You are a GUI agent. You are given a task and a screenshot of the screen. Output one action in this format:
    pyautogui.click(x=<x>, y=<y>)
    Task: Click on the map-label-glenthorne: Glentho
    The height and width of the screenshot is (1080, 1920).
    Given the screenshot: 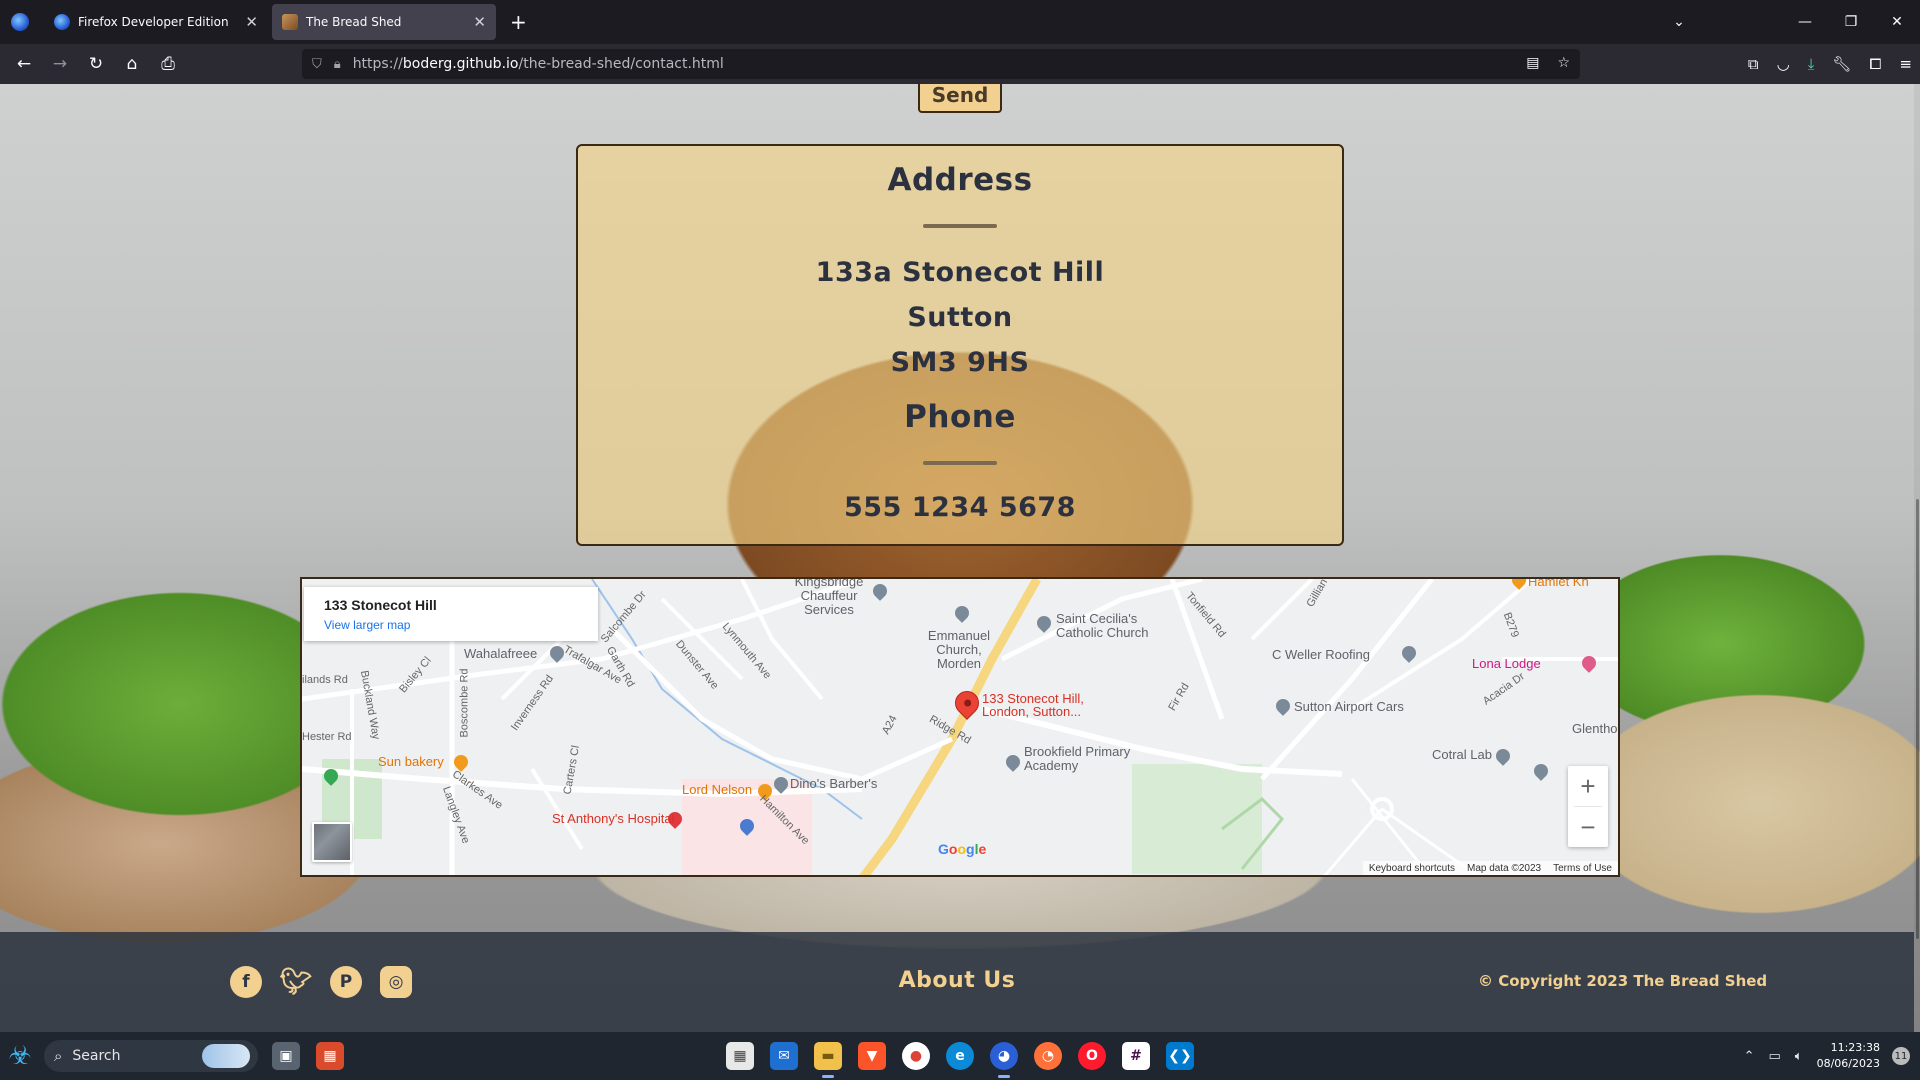 What is the action you would take?
    pyautogui.click(x=1595, y=728)
    